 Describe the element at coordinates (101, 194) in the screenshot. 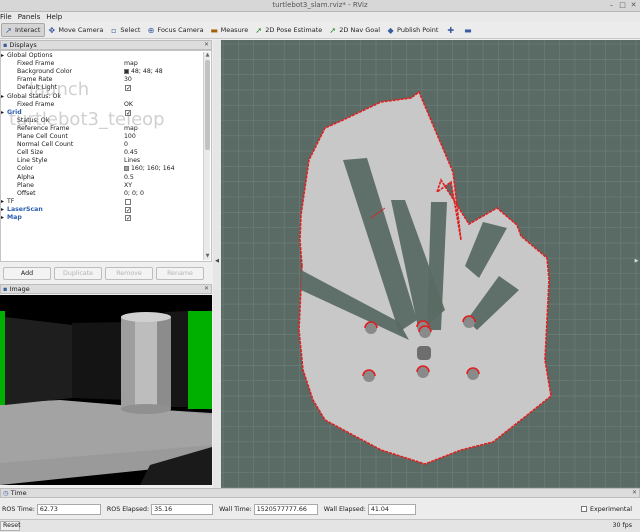

I see `display-property-row: Offset 0; 0; 0` at that location.